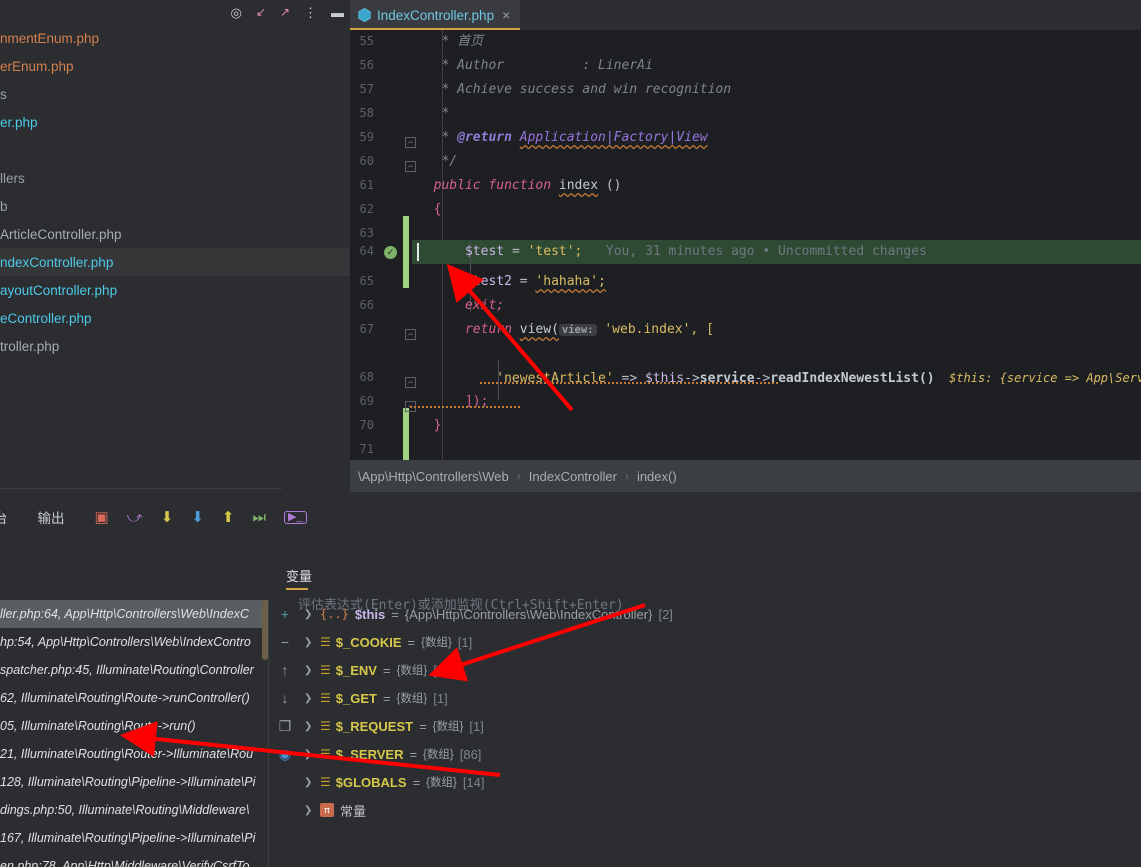 Image resolution: width=1141 pixels, height=867 pixels. What do you see at coordinates (430, 426) in the screenshot?
I see `code-line-70: }` at bounding box center [430, 426].